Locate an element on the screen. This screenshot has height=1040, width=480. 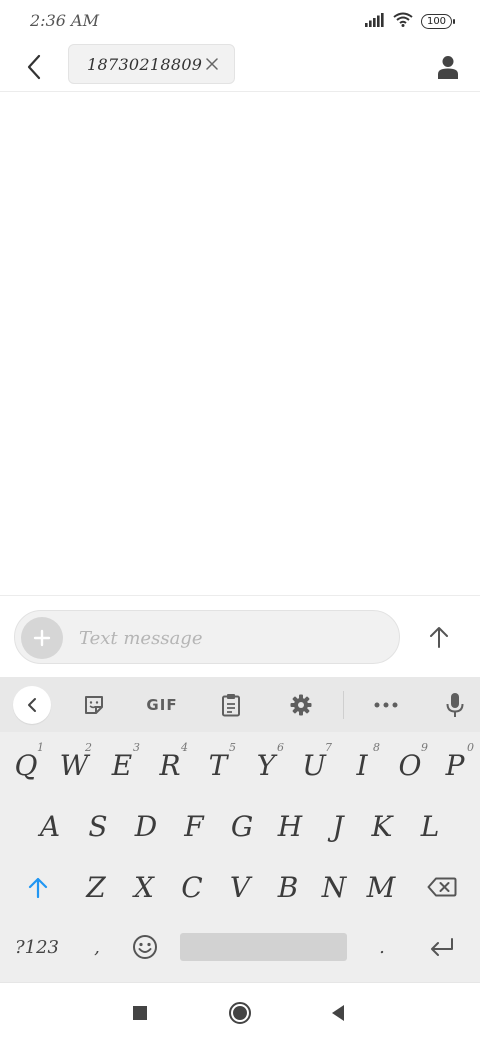
key-label: O is located at coordinates (410, 765).